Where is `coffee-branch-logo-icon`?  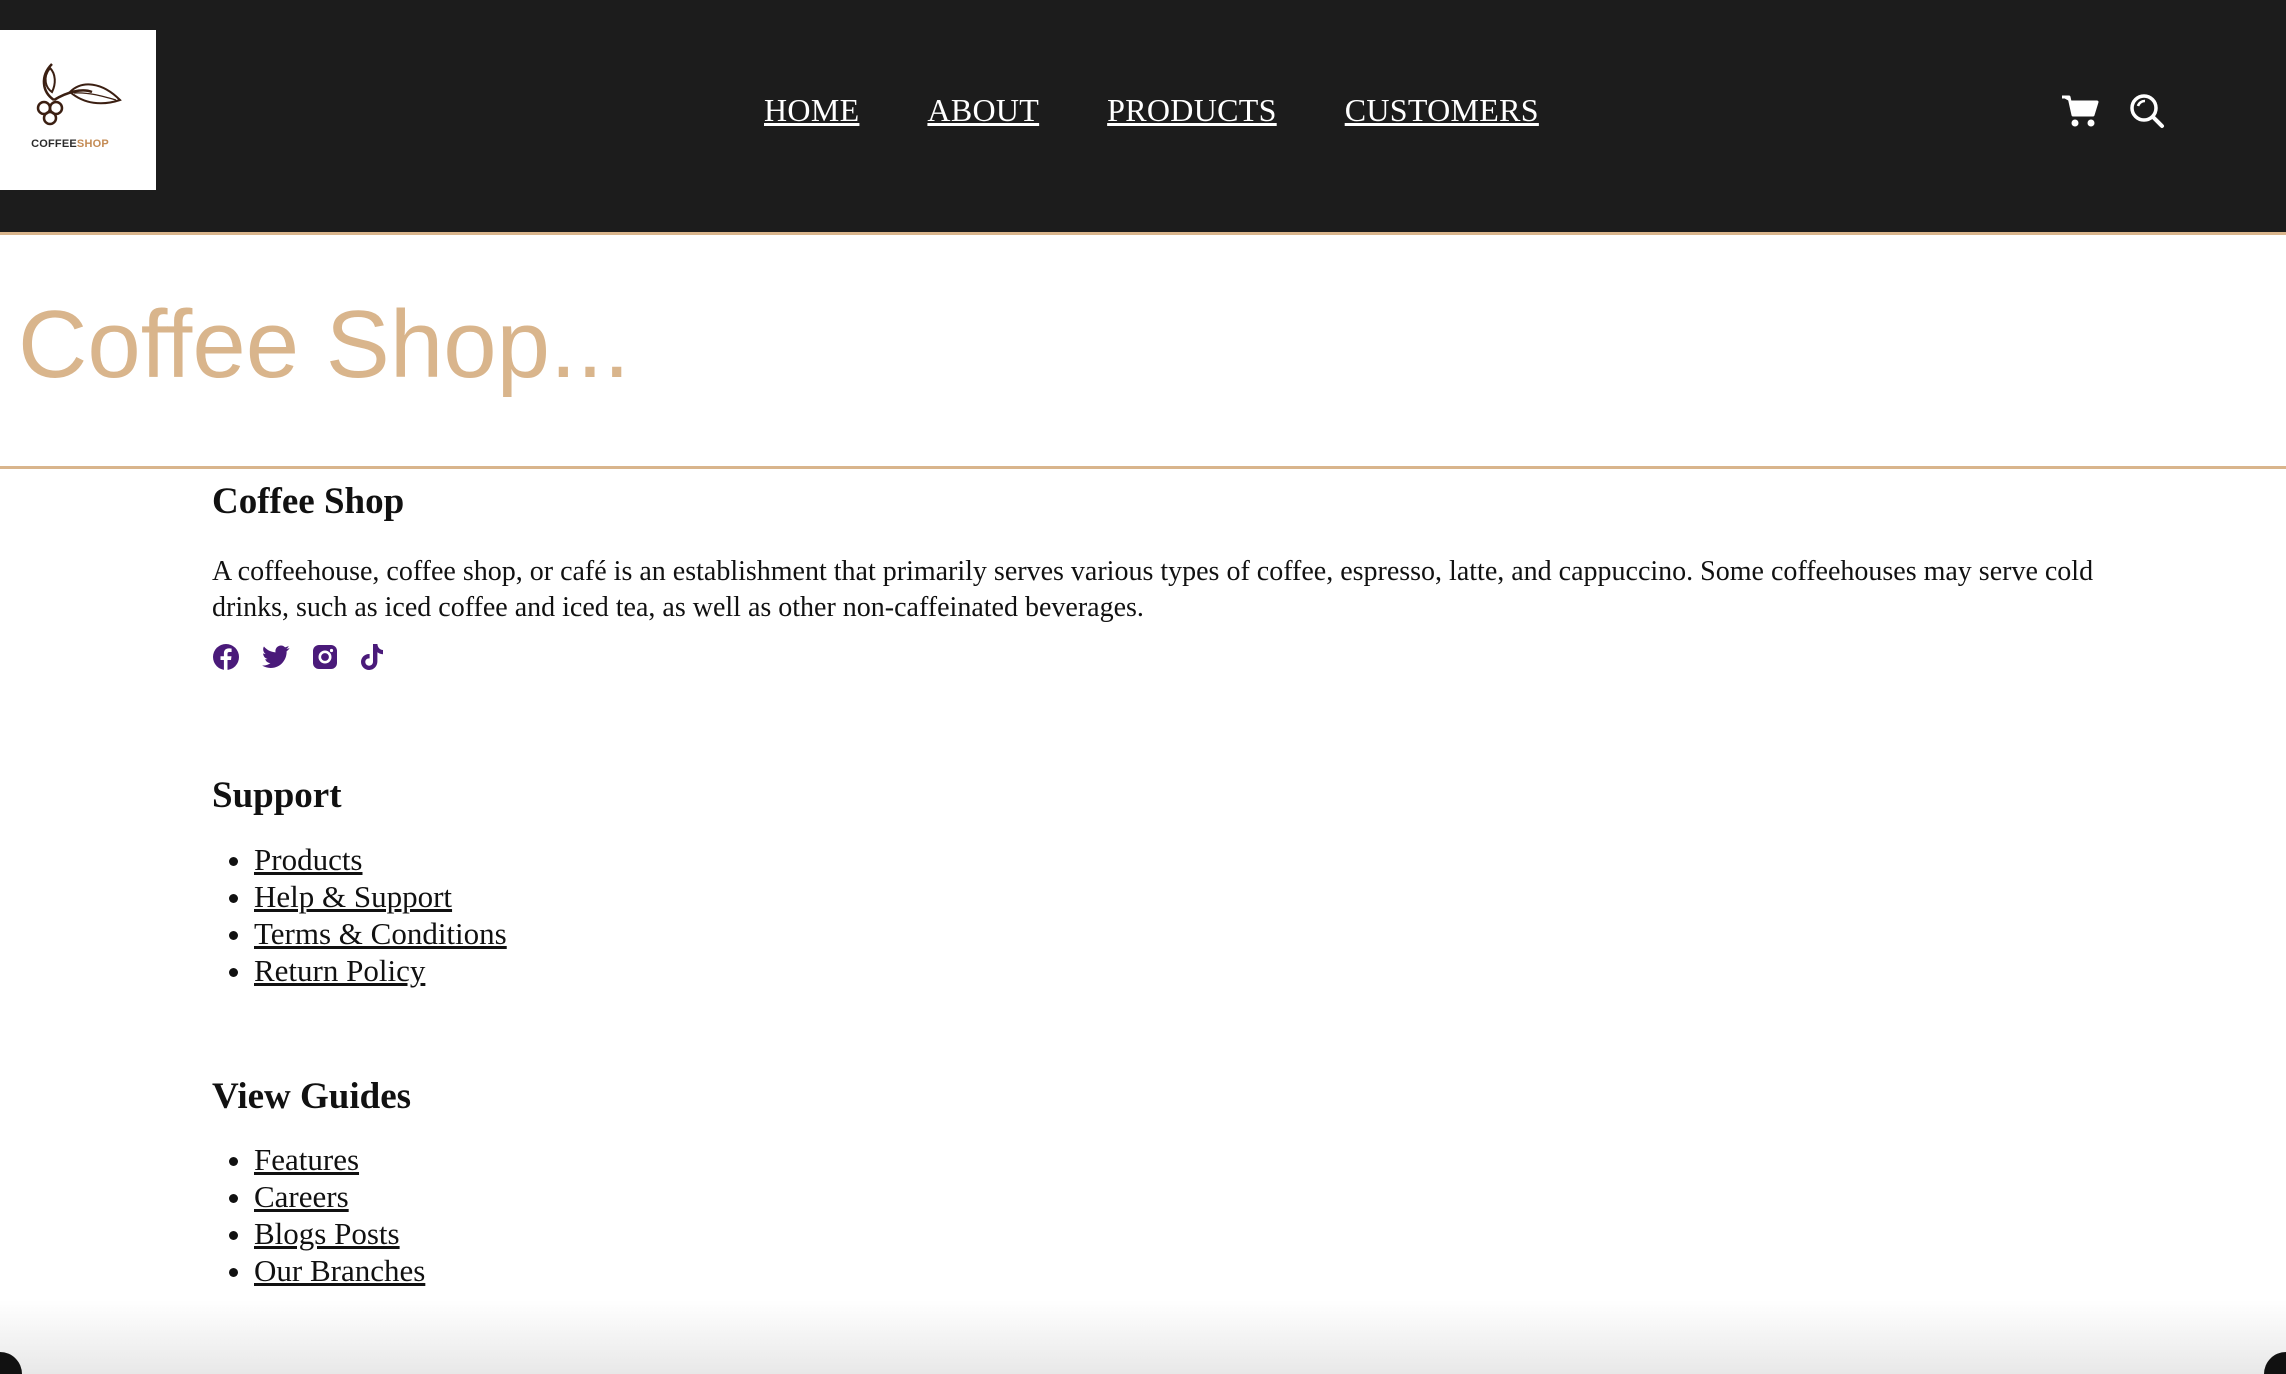 coffee-branch-logo-icon is located at coordinates (79, 94).